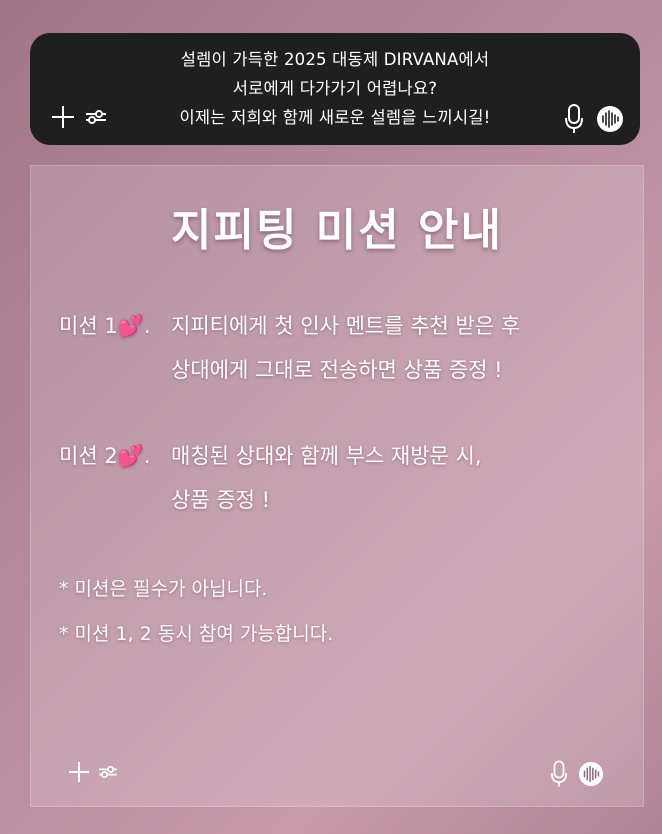  Describe the element at coordinates (326, 456) in the screenshot. I see `mission-2-line-1: 매칭된 상대와 함께 부스 재방문 시,` at that location.